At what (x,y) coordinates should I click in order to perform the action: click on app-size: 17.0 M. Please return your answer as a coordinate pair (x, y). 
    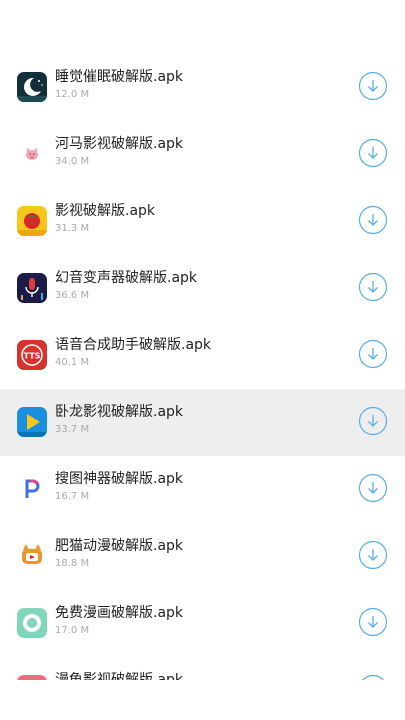
    Looking at the image, I should click on (72, 630).